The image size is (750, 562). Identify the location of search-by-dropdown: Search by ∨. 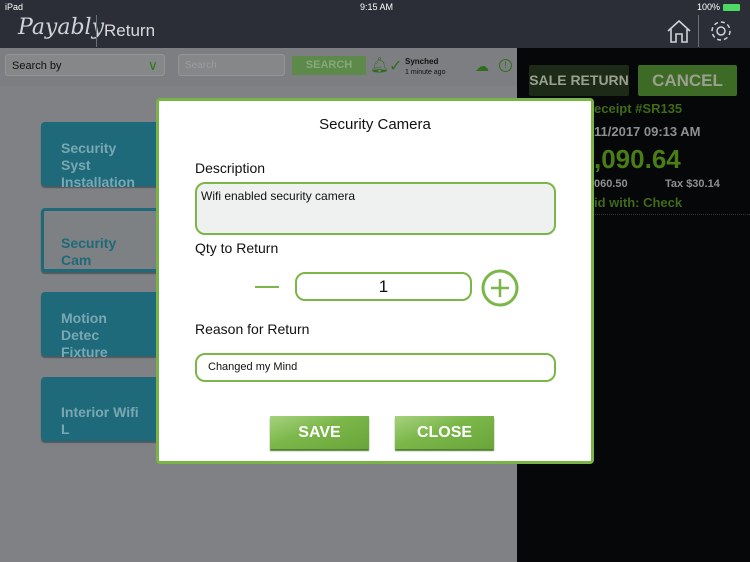
(85, 65).